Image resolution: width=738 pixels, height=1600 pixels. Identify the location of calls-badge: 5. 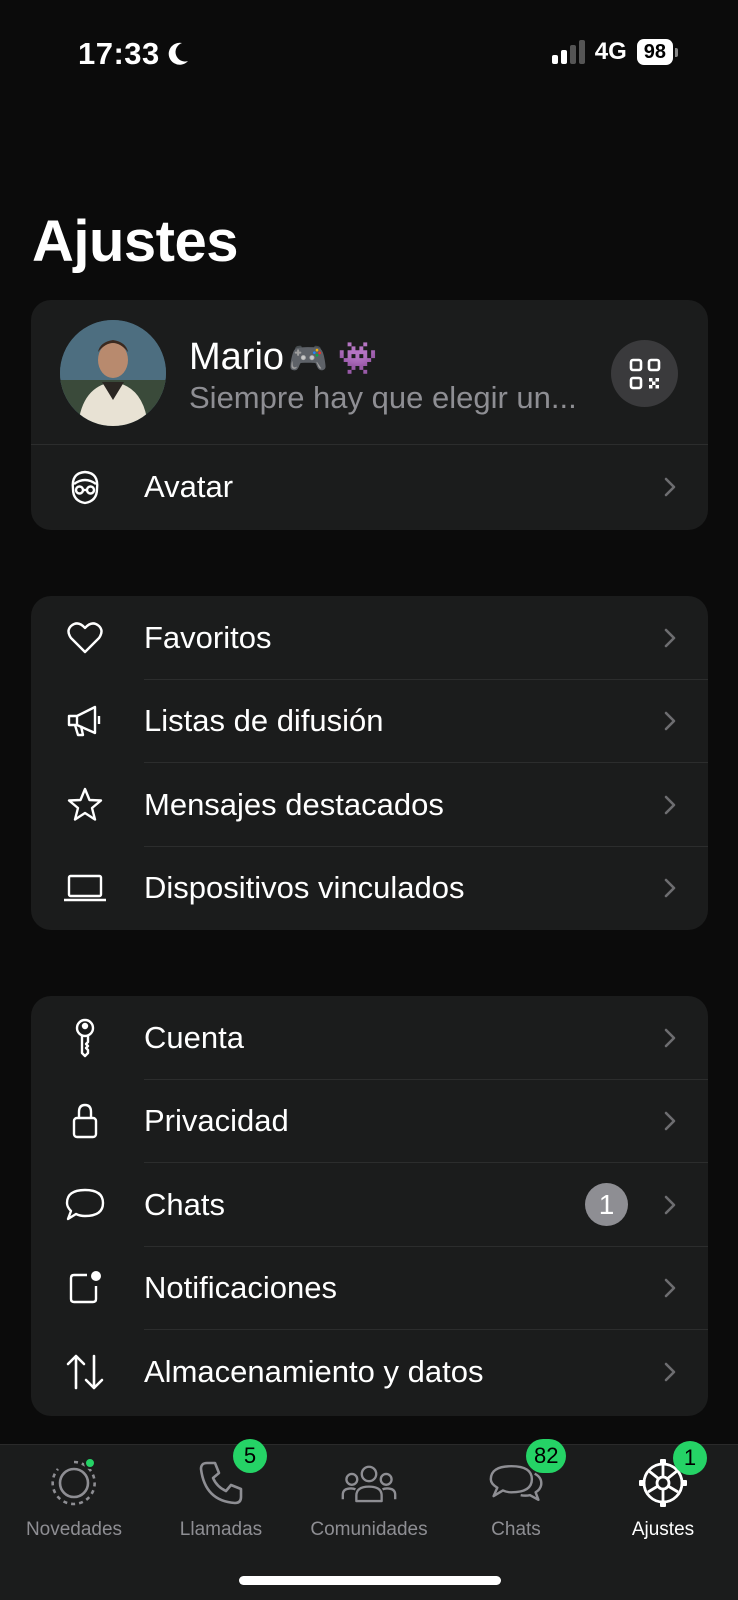
(250, 1456).